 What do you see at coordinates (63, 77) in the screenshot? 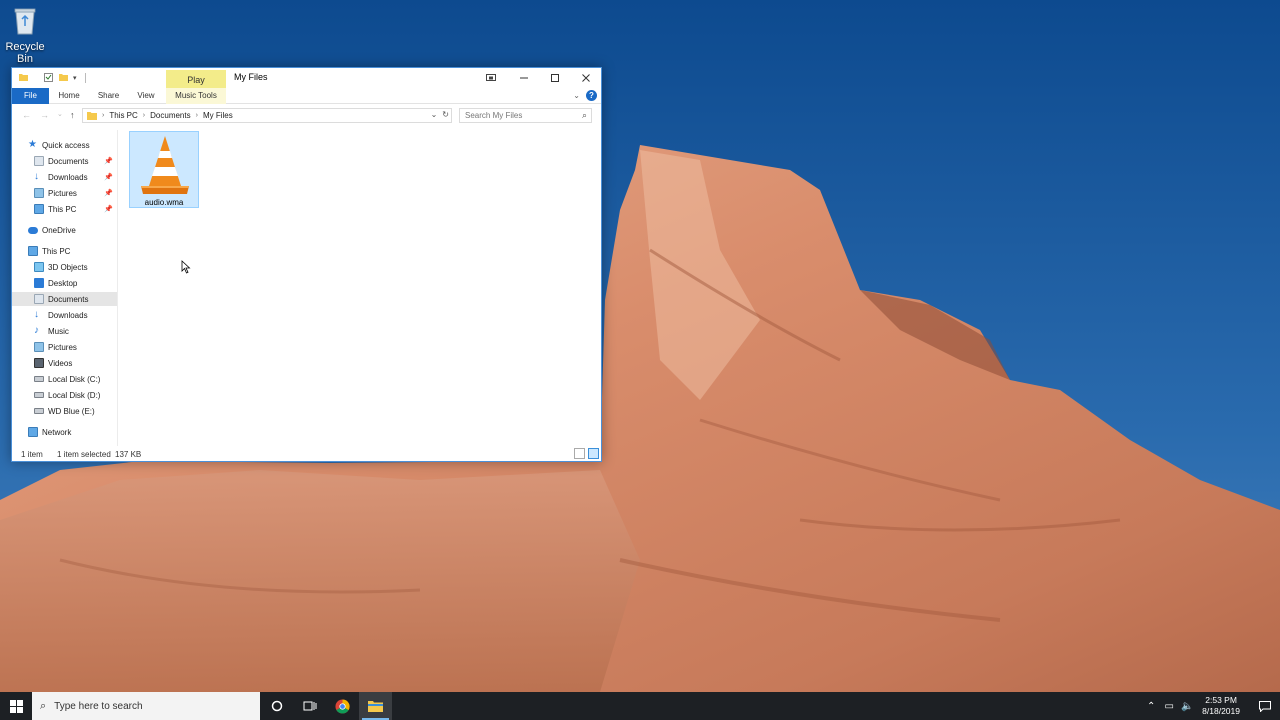
I see `new-folder-icon` at bounding box center [63, 77].